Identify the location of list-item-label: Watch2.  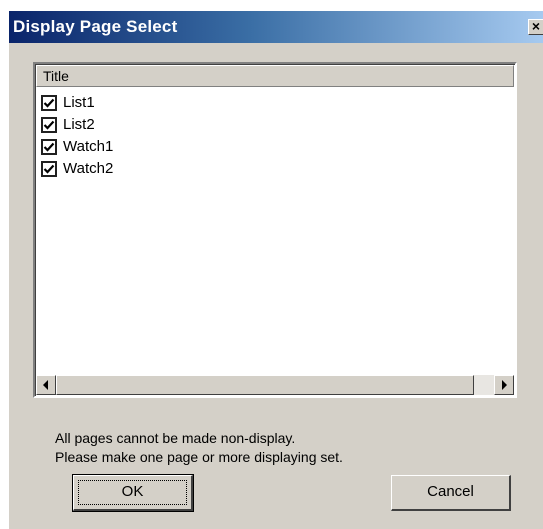
(88, 168).